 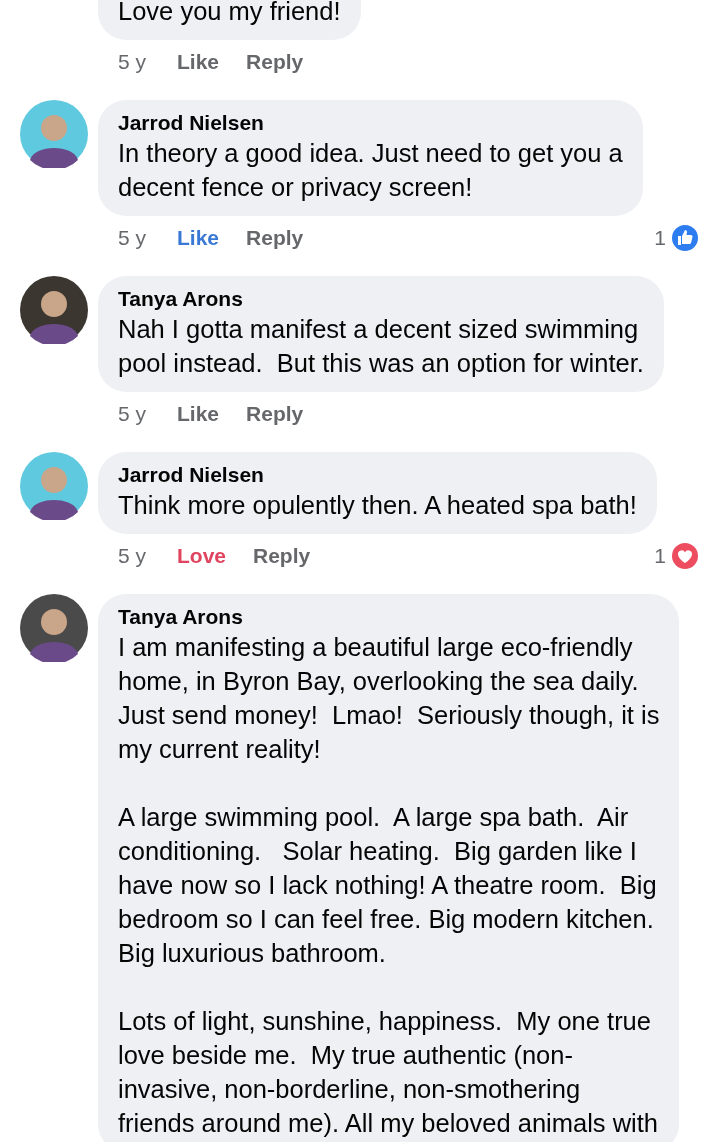 What do you see at coordinates (229, 13) in the screenshot?
I see `comment-text: Love you my friend!` at bounding box center [229, 13].